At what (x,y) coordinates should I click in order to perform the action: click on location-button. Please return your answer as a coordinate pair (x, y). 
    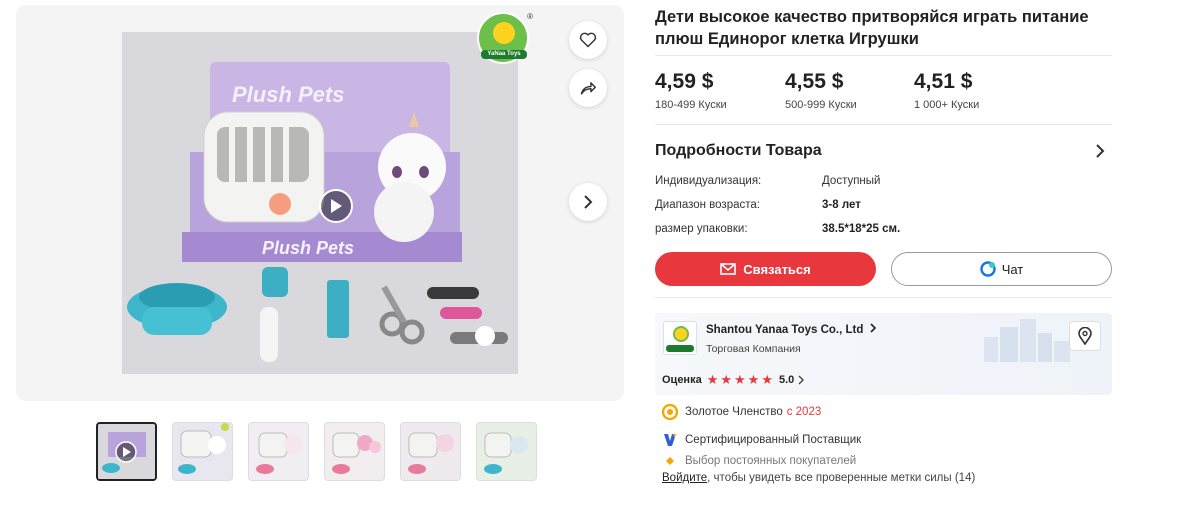
    Looking at the image, I should click on (1085, 336).